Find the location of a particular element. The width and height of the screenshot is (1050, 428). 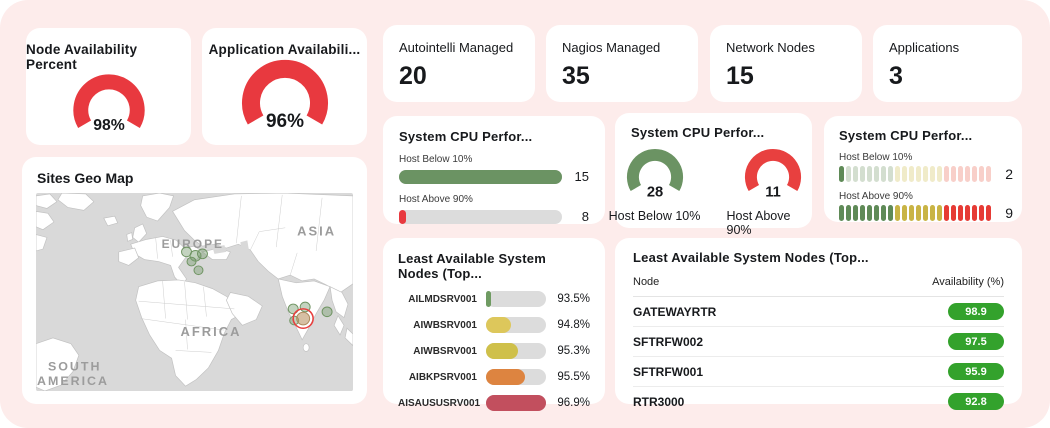

table-row: RTR3000 92.8 is located at coordinates (818, 401).